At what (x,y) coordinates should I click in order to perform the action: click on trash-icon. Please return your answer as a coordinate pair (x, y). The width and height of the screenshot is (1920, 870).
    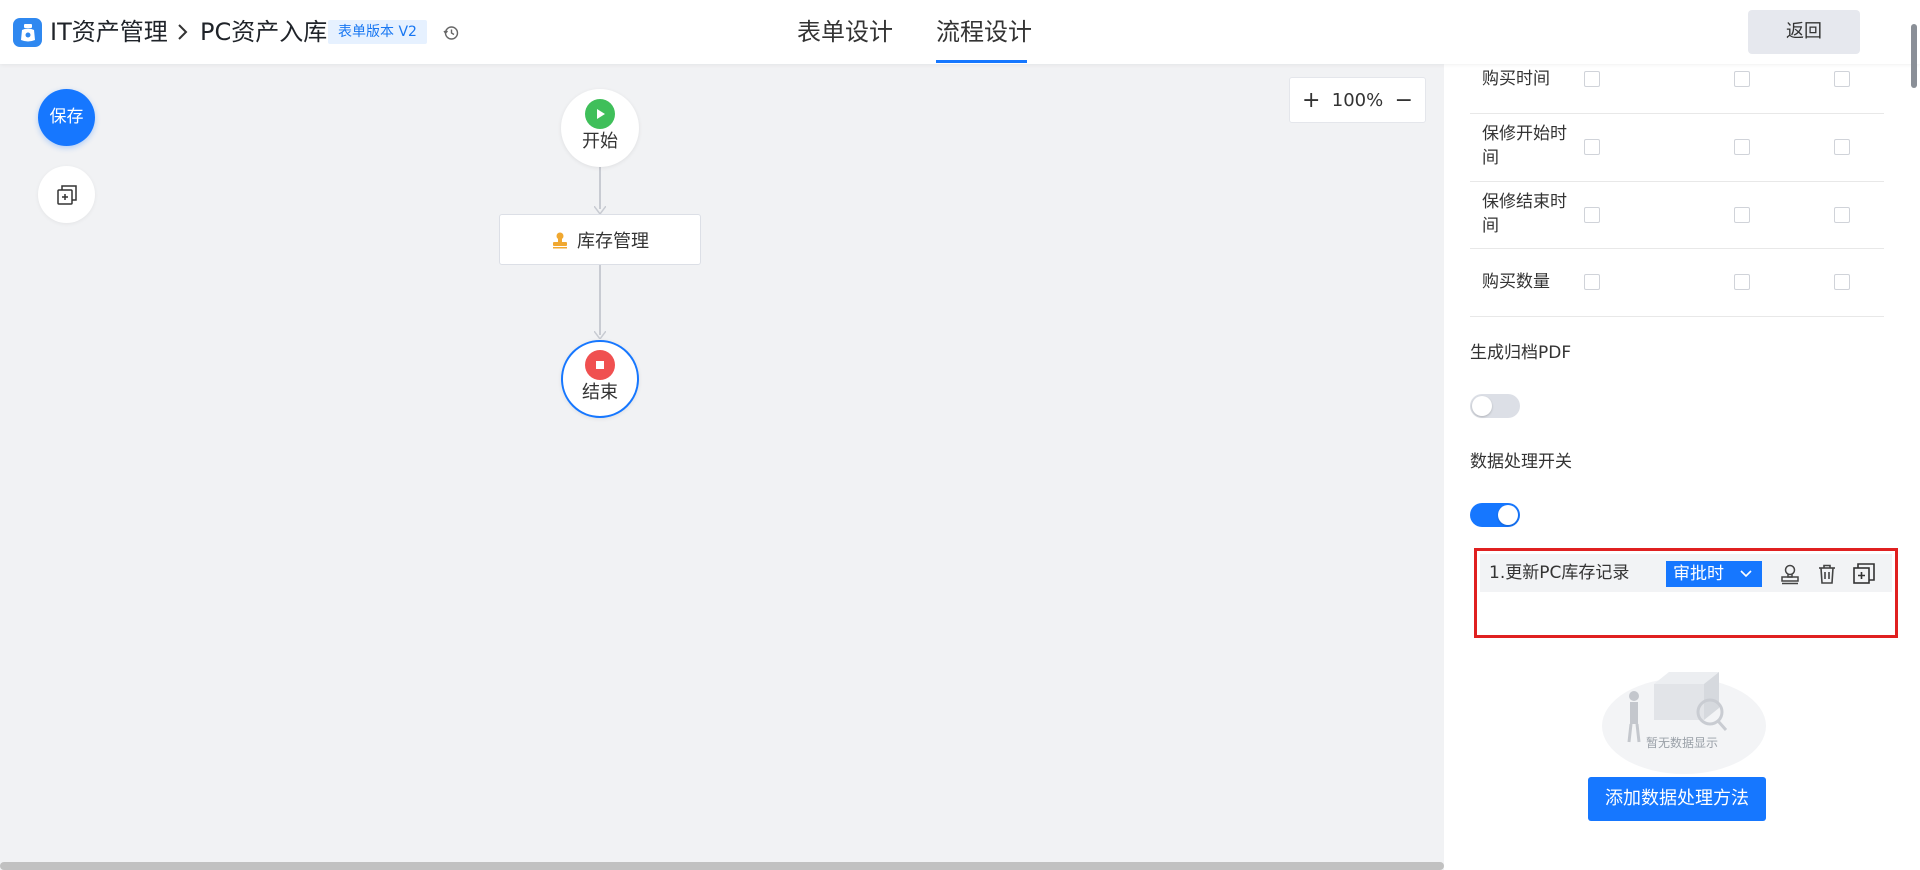
    Looking at the image, I should click on (1827, 574).